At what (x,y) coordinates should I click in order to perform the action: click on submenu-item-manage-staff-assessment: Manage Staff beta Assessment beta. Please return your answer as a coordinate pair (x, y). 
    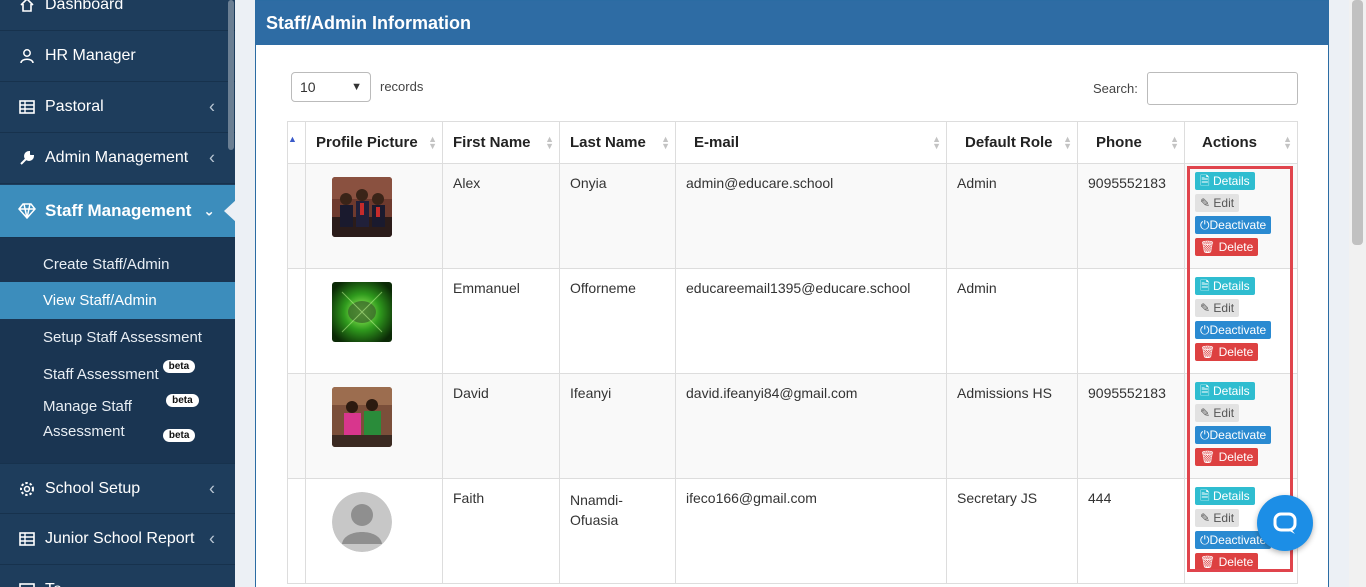
    Looking at the image, I should click on (117, 421).